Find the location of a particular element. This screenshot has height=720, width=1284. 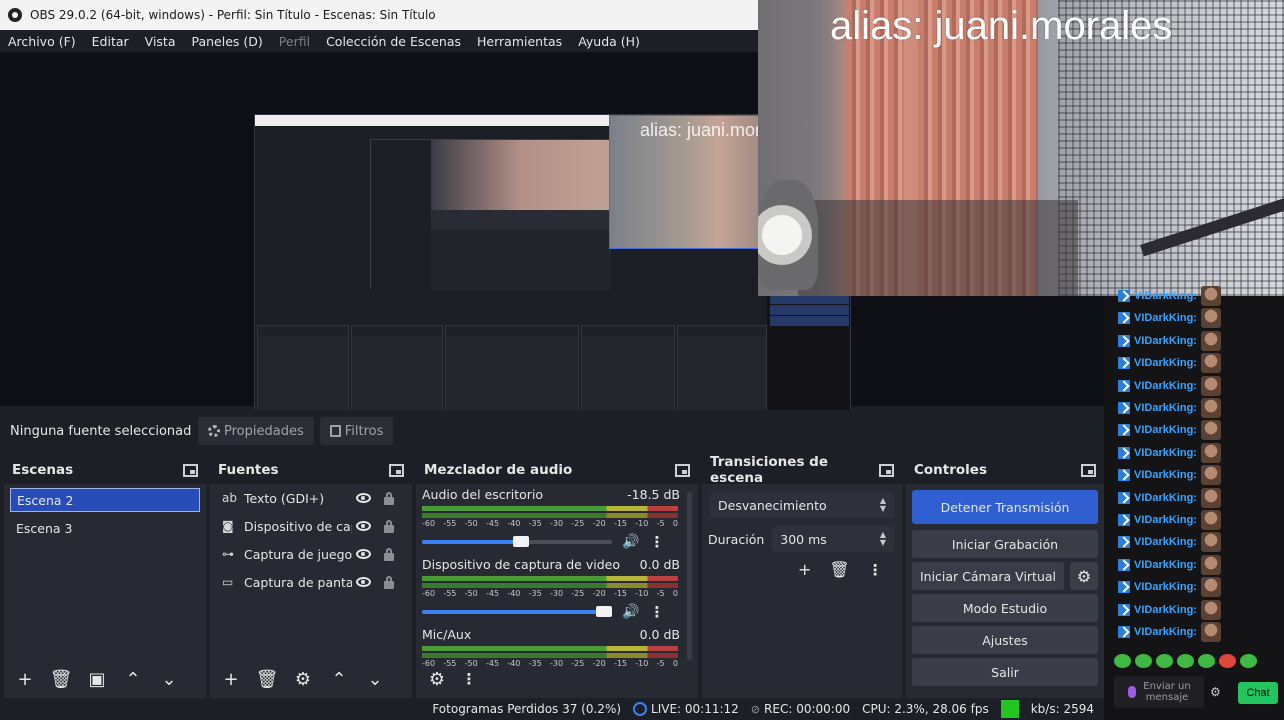

source-item: ⊶ Captura de juego is located at coordinates (311, 554).